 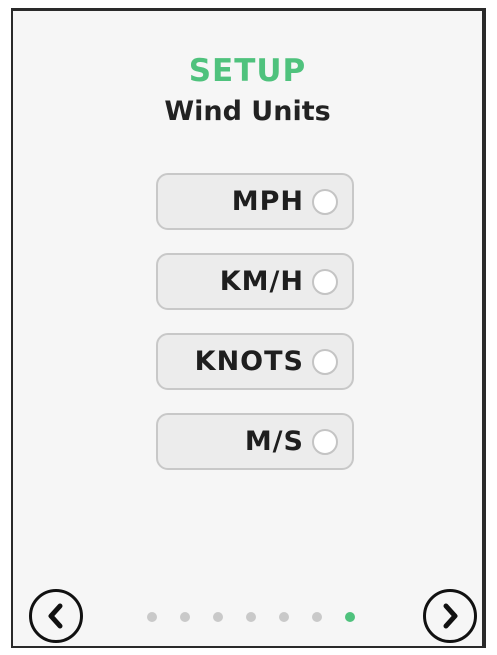 What do you see at coordinates (262, 617) in the screenshot?
I see `page-indicator` at bounding box center [262, 617].